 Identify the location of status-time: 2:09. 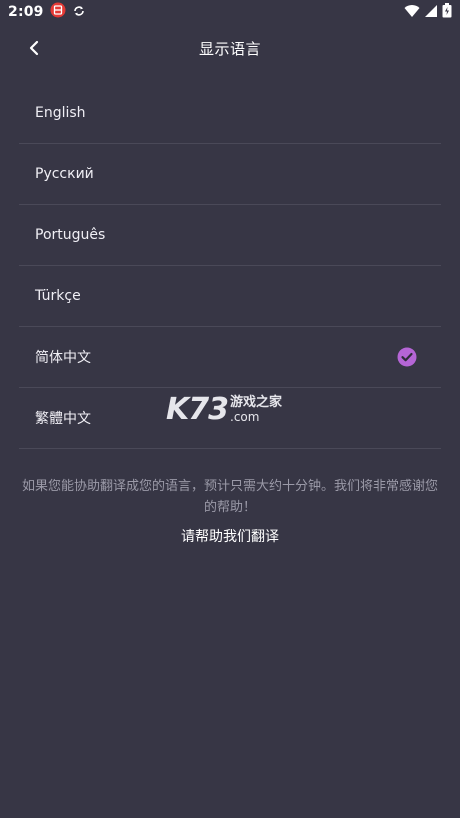
(26, 12).